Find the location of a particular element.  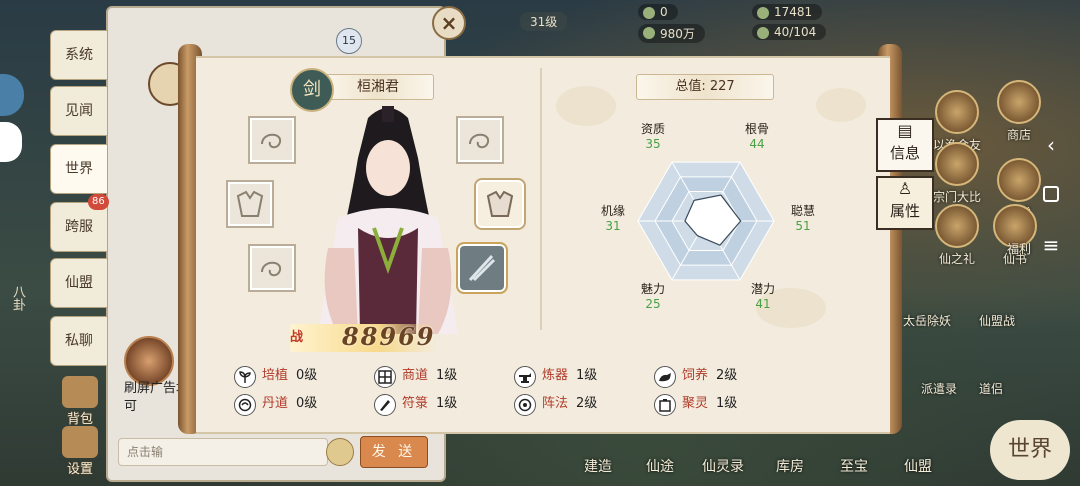

book-icon: ▤ is located at coordinates (905, 130).